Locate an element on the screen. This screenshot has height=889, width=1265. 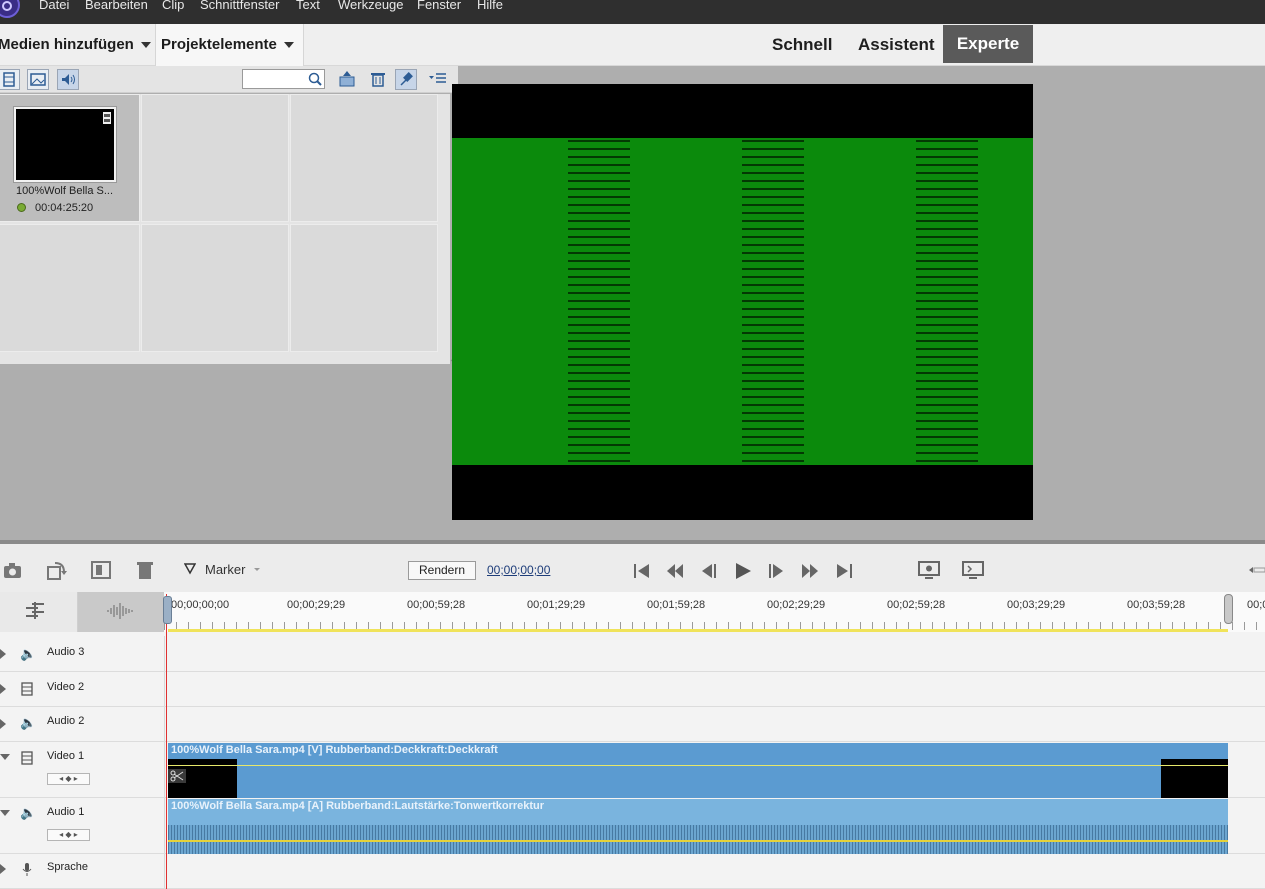
ruler-tick-label: 00;01;29;29 is located at coordinates (556, 605).